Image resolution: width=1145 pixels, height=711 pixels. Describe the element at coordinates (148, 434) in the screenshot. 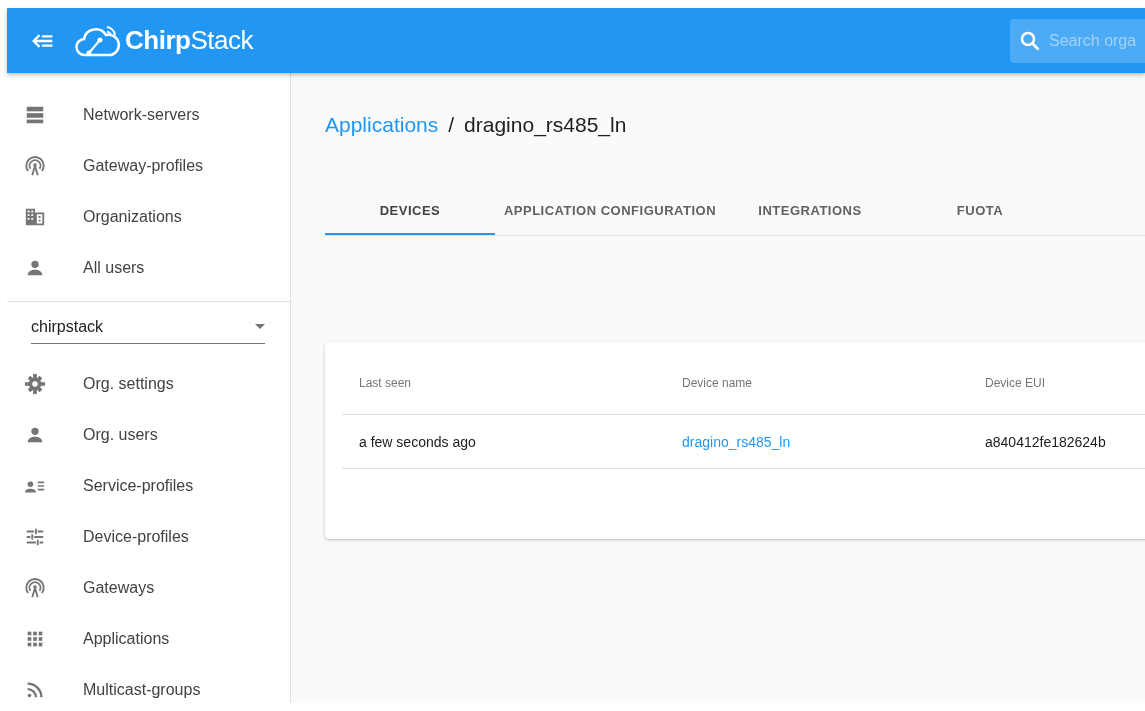

I see `sidebar-item: Org. users` at that location.